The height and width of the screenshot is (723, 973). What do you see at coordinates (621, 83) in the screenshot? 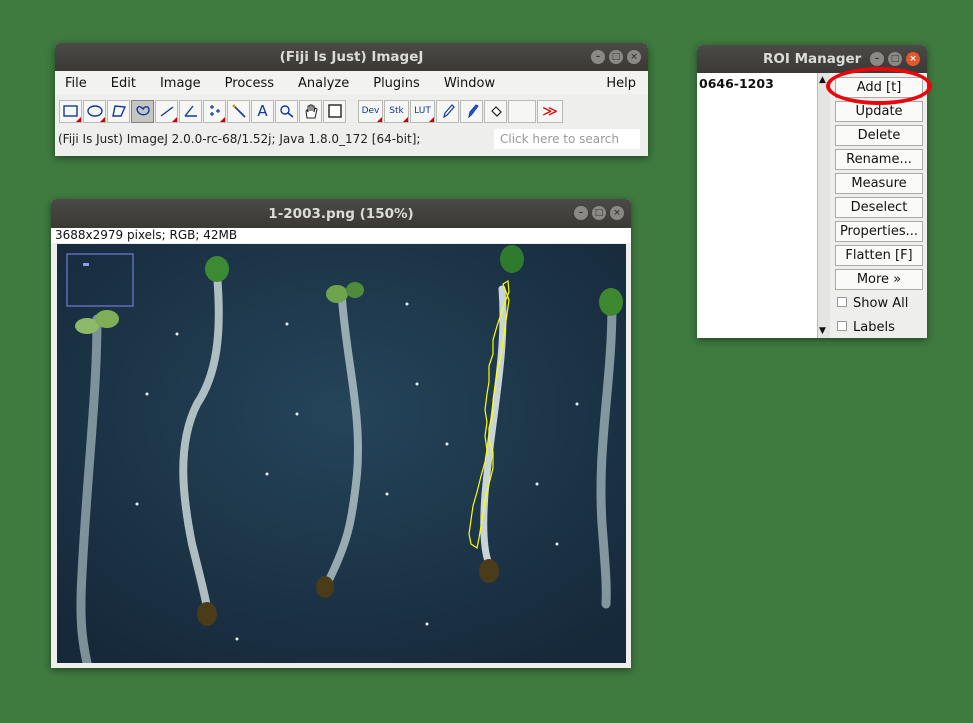
I see `menu-help: Help` at bounding box center [621, 83].